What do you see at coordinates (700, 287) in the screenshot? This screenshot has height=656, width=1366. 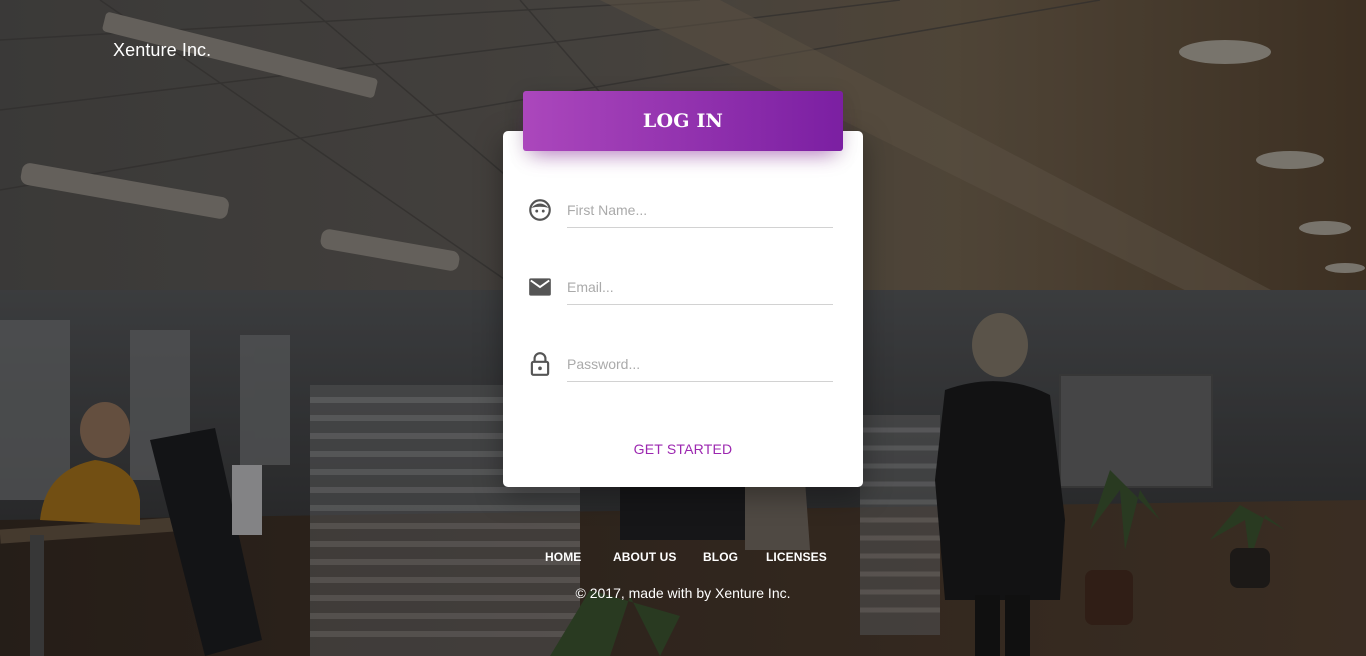 I see `email-input` at bounding box center [700, 287].